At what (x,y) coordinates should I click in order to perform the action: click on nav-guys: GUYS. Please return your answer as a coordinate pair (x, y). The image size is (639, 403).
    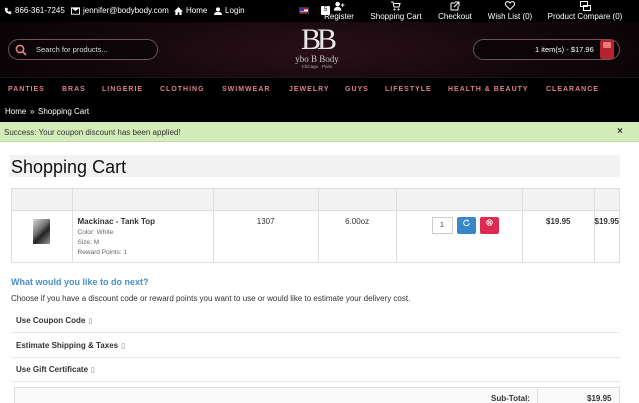
    Looking at the image, I should click on (357, 89).